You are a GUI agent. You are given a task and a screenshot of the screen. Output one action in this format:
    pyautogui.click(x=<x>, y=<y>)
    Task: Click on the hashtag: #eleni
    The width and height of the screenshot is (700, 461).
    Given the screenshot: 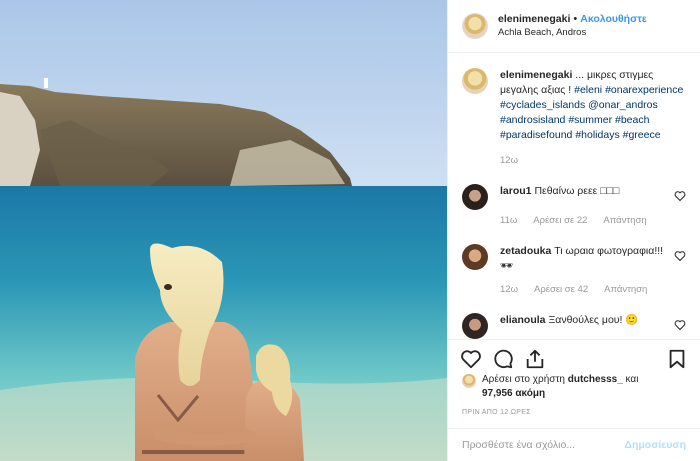 What is the action you would take?
    pyautogui.click(x=588, y=90)
    